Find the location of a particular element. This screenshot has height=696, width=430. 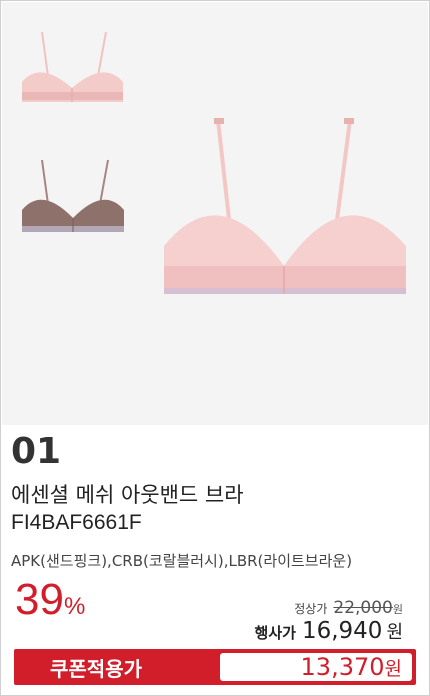

product-code: FI4BAF6661F is located at coordinates (76, 522).